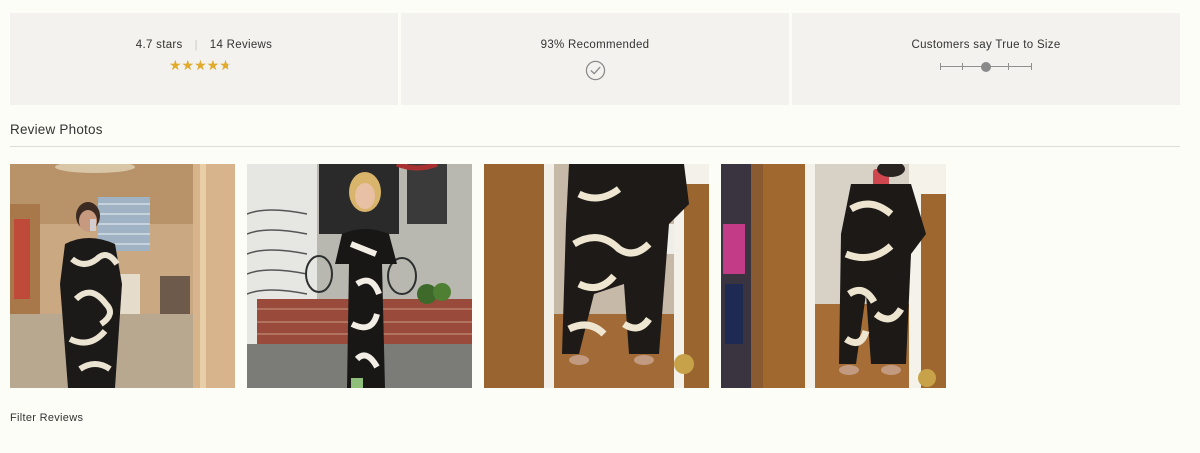 This screenshot has width=1200, height=453. Describe the element at coordinates (986, 45) in the screenshot. I see `fit-text: Customers say True to Size` at that location.